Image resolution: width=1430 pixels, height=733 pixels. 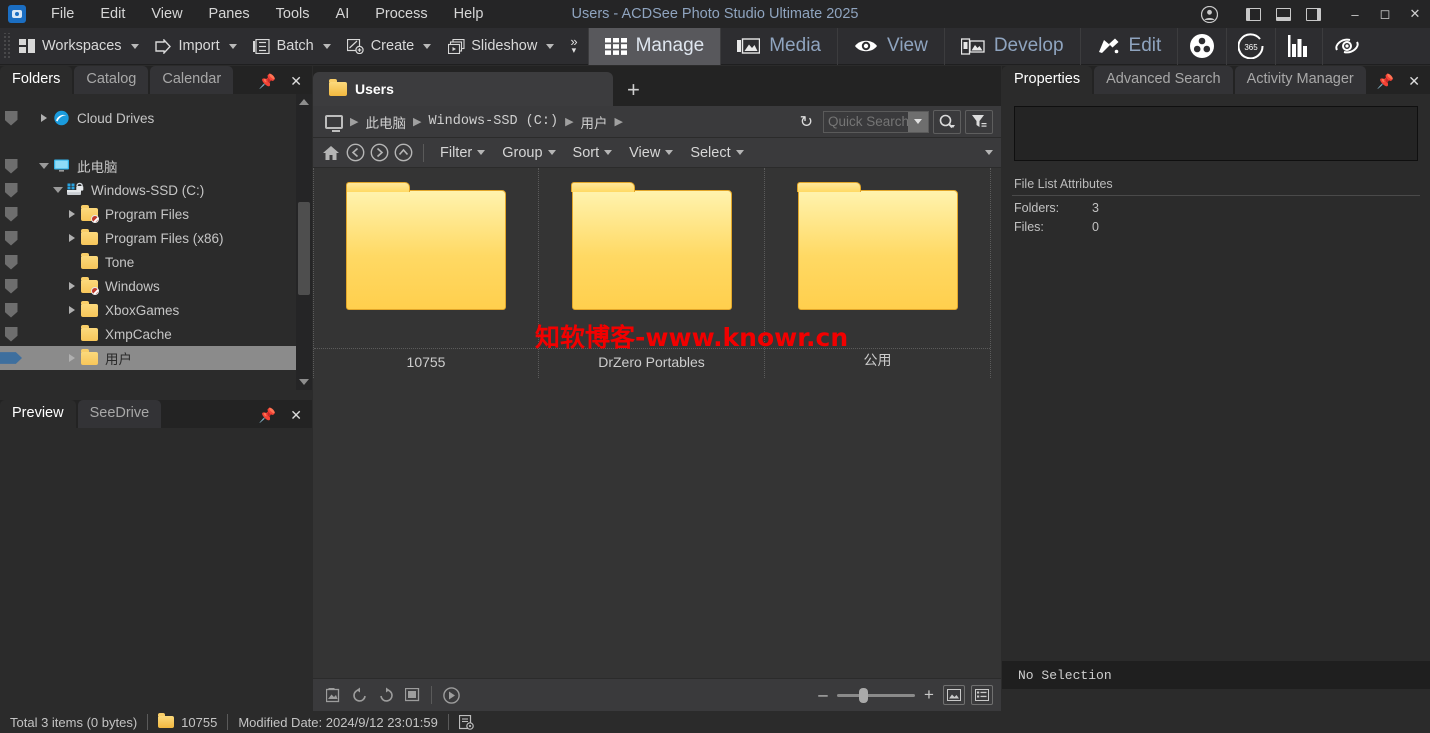 I want to click on tab-activity-manager: Activity Manager, so click(x=1300, y=80).